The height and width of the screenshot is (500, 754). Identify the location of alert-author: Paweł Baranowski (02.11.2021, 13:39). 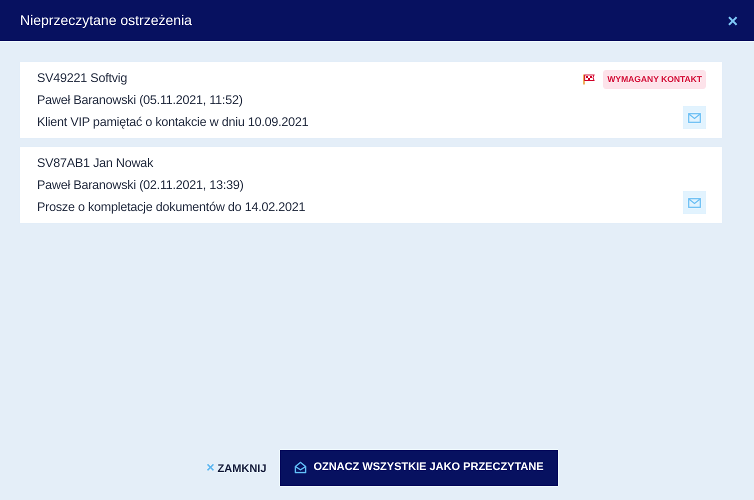
(141, 185).